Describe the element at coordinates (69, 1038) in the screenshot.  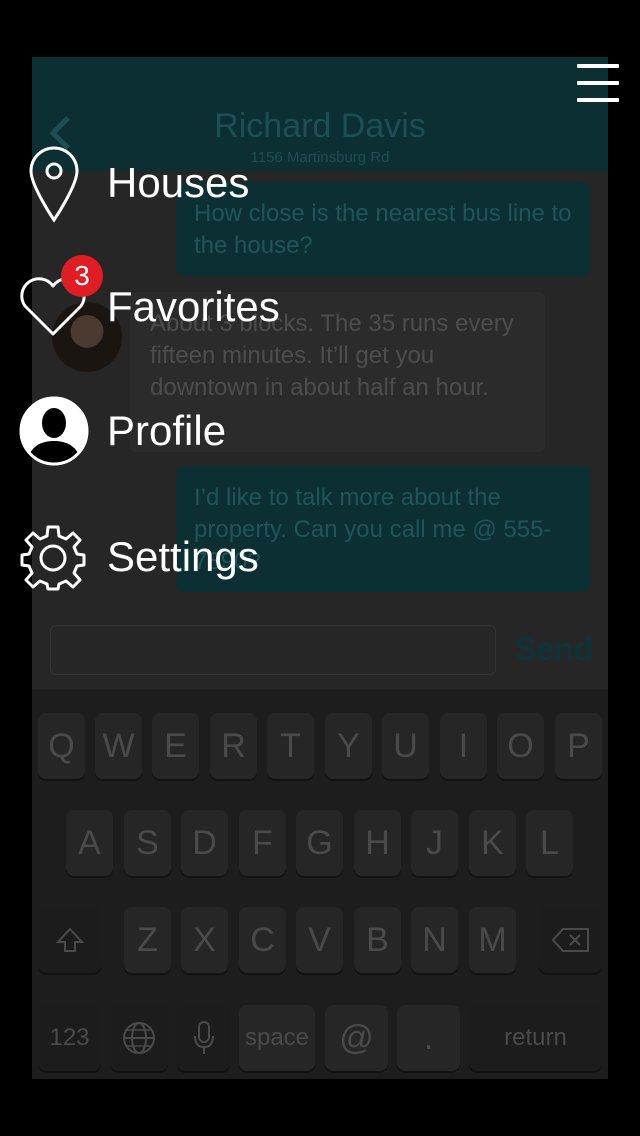
I see `numbers-key: 123` at that location.